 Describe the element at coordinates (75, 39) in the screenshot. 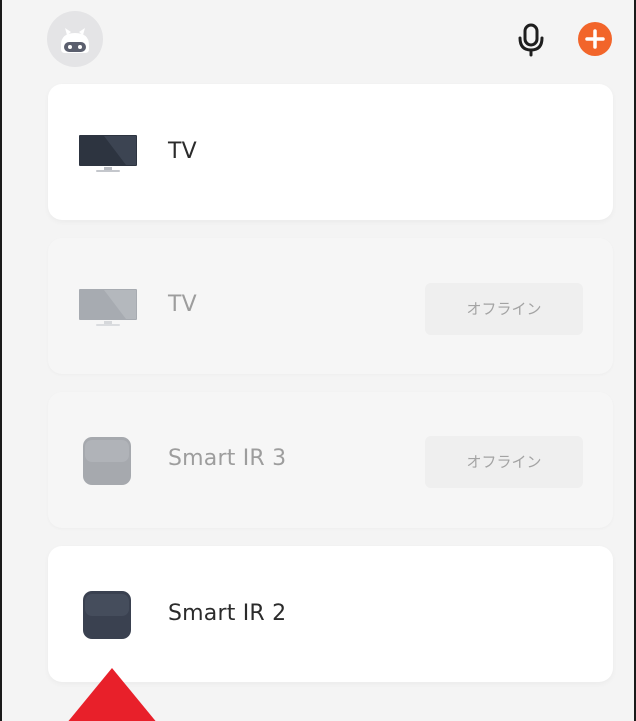

I see `robot-avatar-icon` at that location.